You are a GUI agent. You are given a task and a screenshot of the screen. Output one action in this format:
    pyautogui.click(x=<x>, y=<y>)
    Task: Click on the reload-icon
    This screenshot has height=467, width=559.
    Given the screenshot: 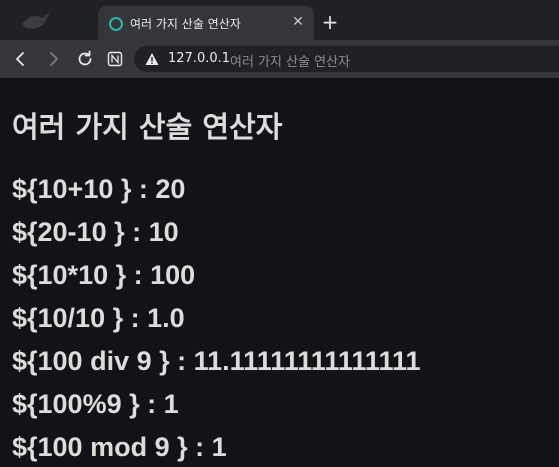 What is the action you would take?
    pyautogui.click(x=85, y=59)
    